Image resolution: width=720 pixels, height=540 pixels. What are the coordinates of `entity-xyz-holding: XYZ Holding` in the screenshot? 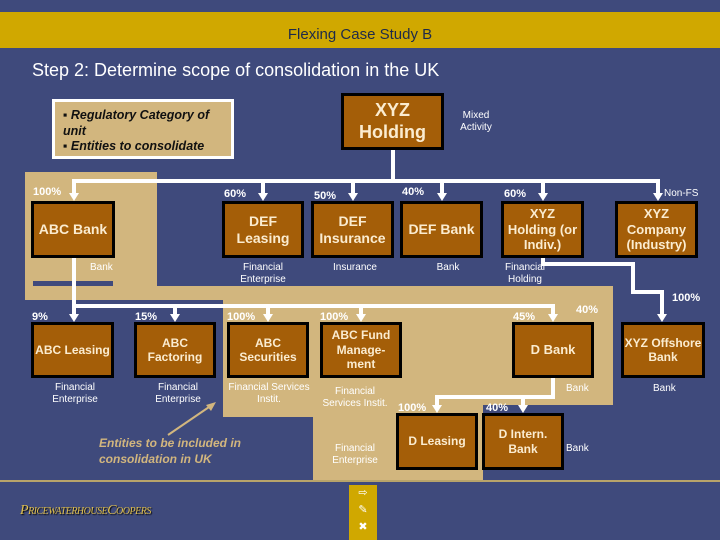 It's located at (392, 121).